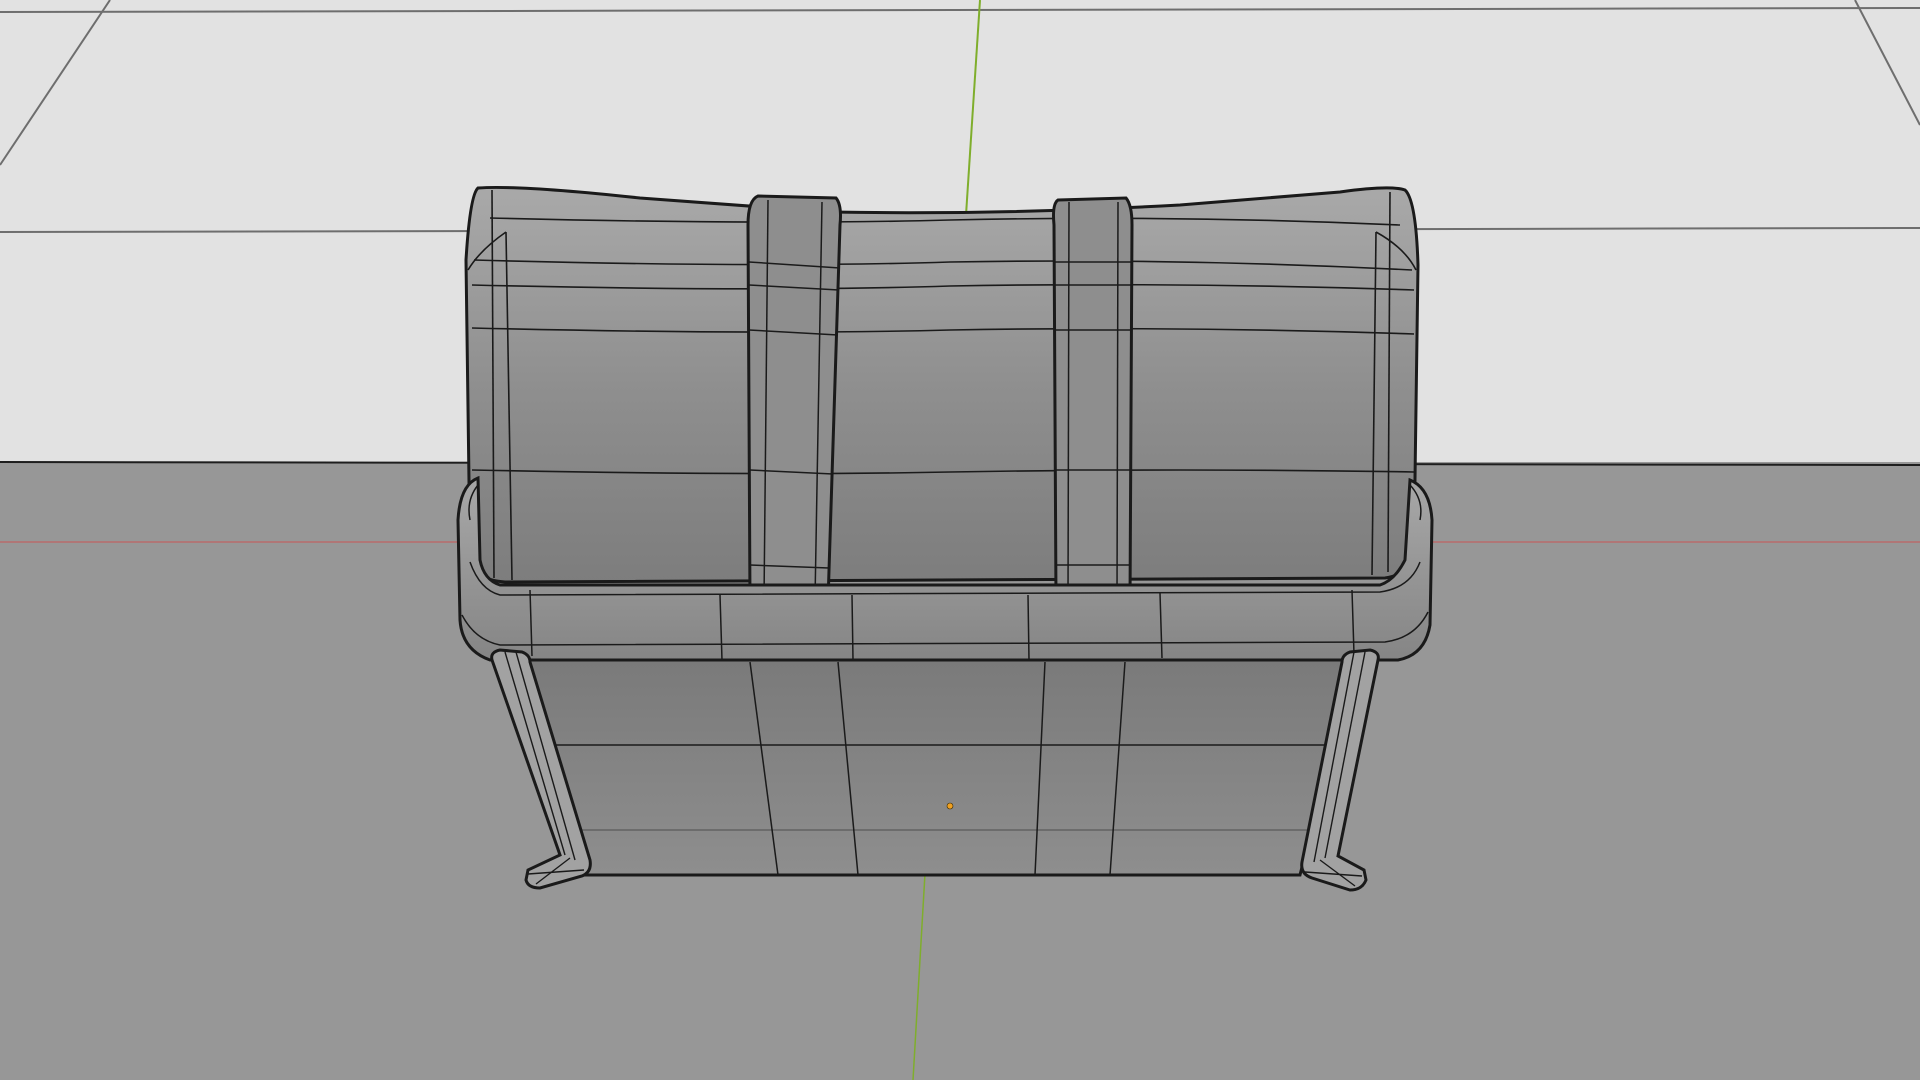  What do you see at coordinates (950, 806) in the screenshot?
I see `object-origin-point` at bounding box center [950, 806].